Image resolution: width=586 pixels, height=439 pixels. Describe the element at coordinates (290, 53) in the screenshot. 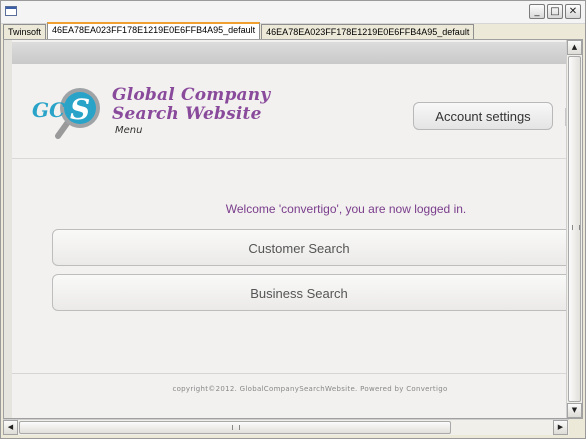

I see `top-toolbar` at that location.